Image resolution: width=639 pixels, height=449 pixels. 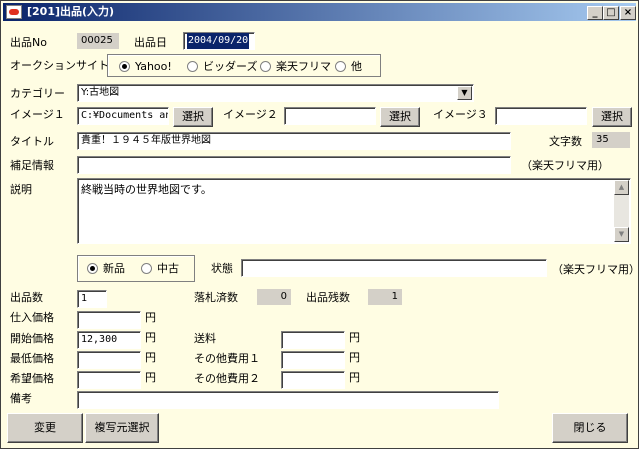 What do you see at coordinates (464, 93) in the screenshot?
I see `dropdown-arrow-icon: ▼` at bounding box center [464, 93].